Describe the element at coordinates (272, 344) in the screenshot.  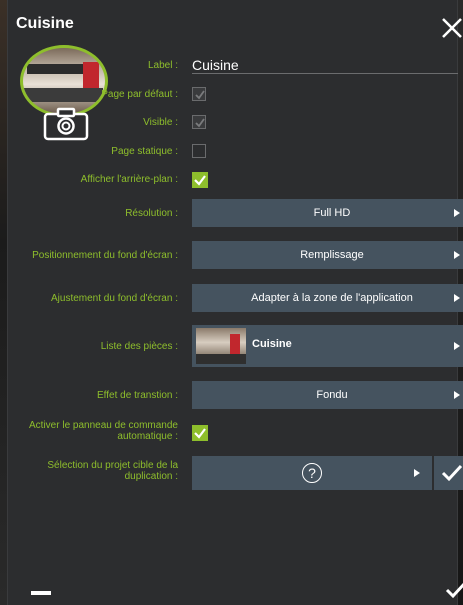
I see `room-list-value: Cuisine` at that location.